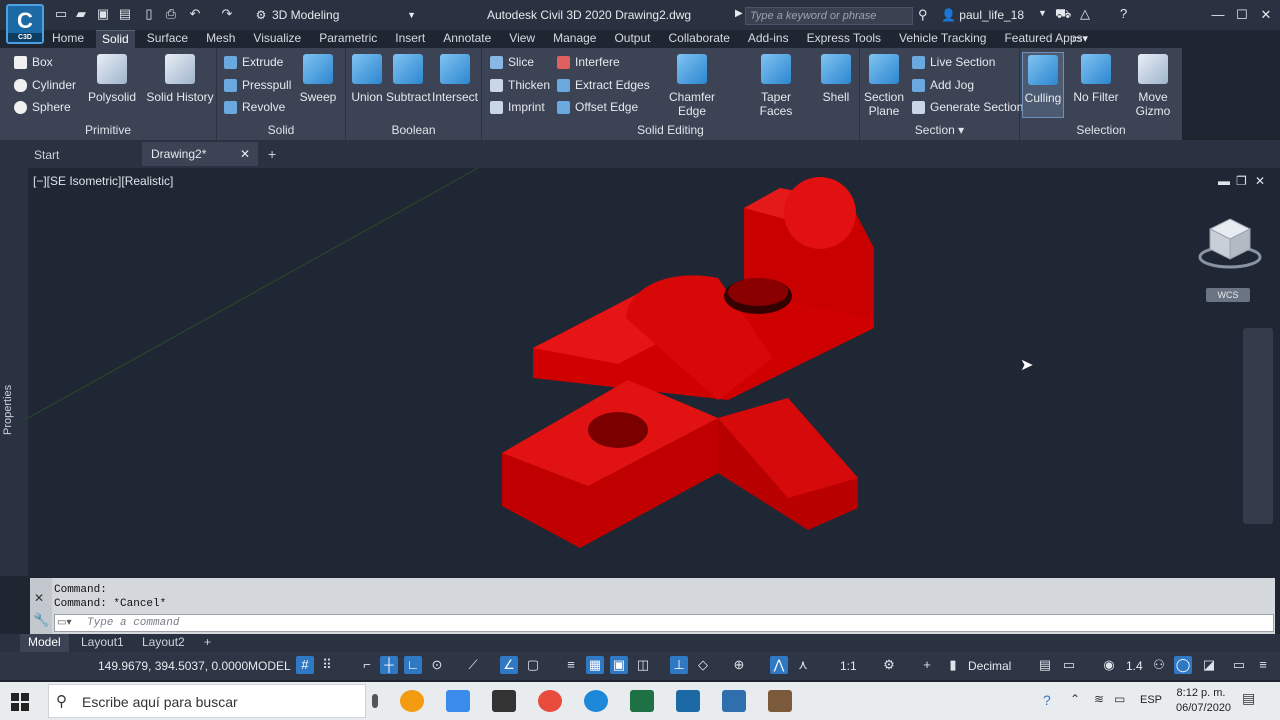  What do you see at coordinates (1109, 665) in the screenshot?
I see `isolate-objects-icon: ◉` at bounding box center [1109, 665].